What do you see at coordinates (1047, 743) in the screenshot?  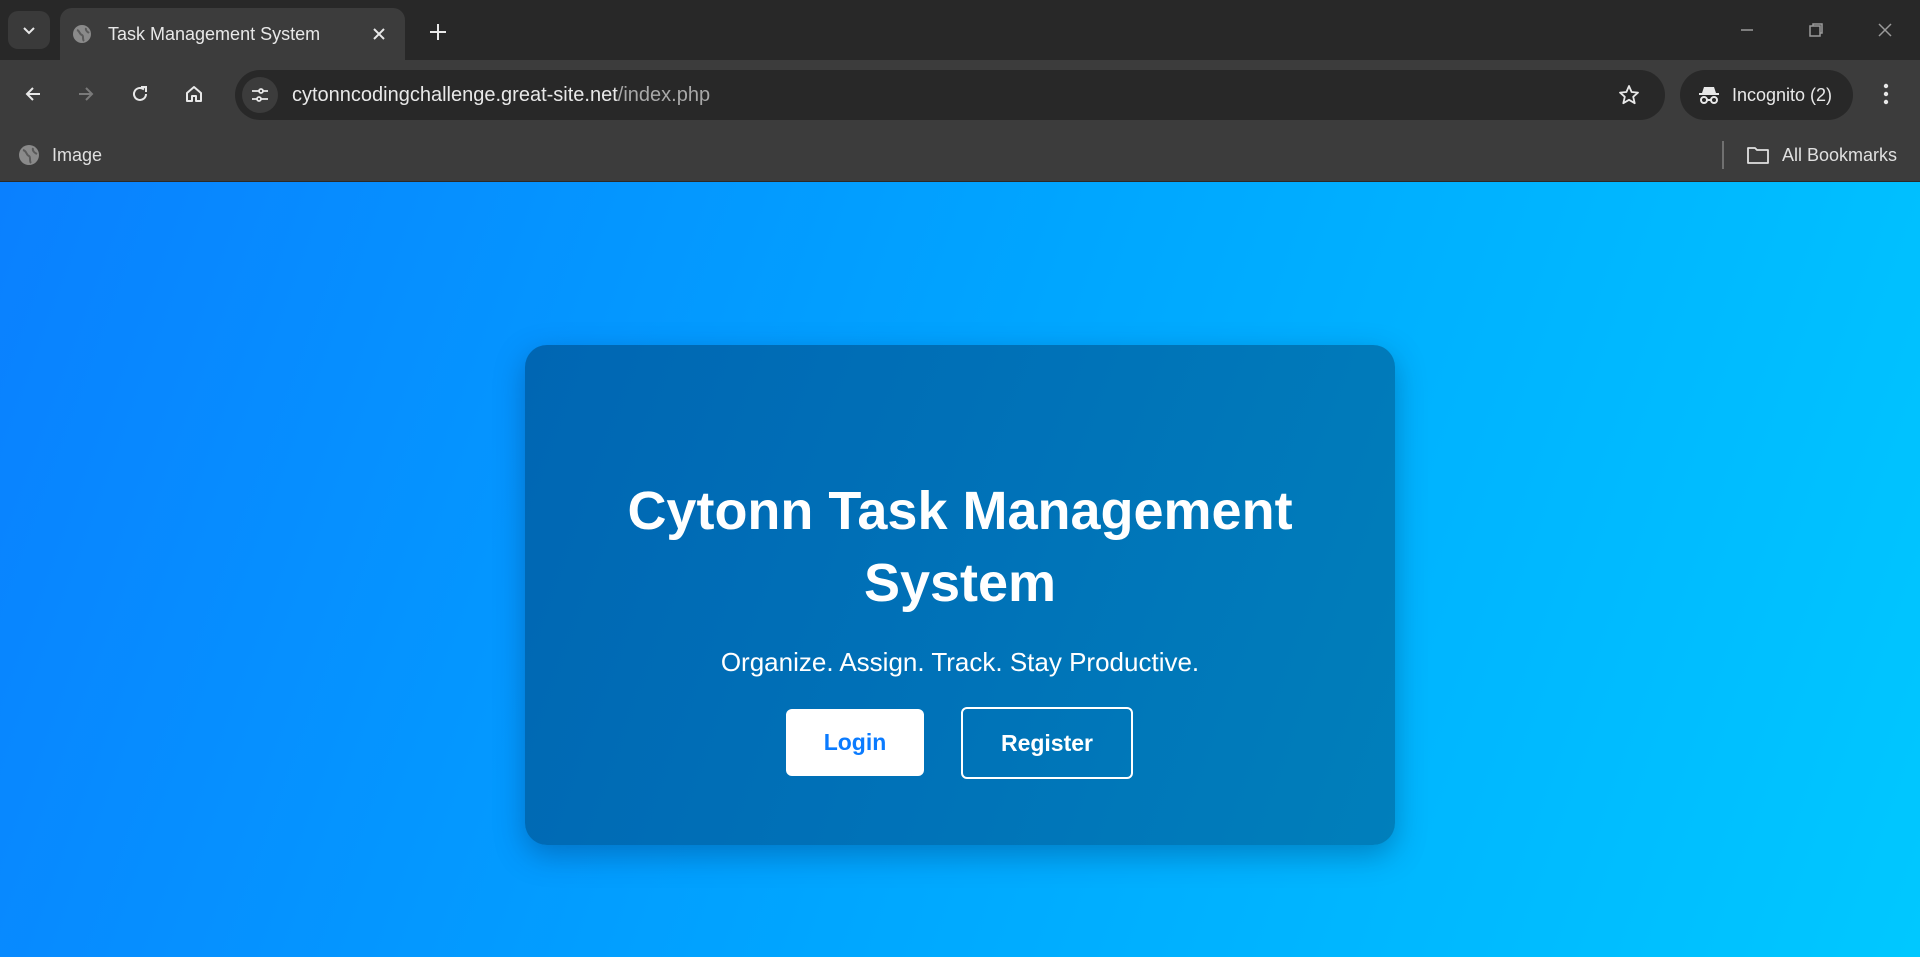 I see `register-button: Register` at bounding box center [1047, 743].